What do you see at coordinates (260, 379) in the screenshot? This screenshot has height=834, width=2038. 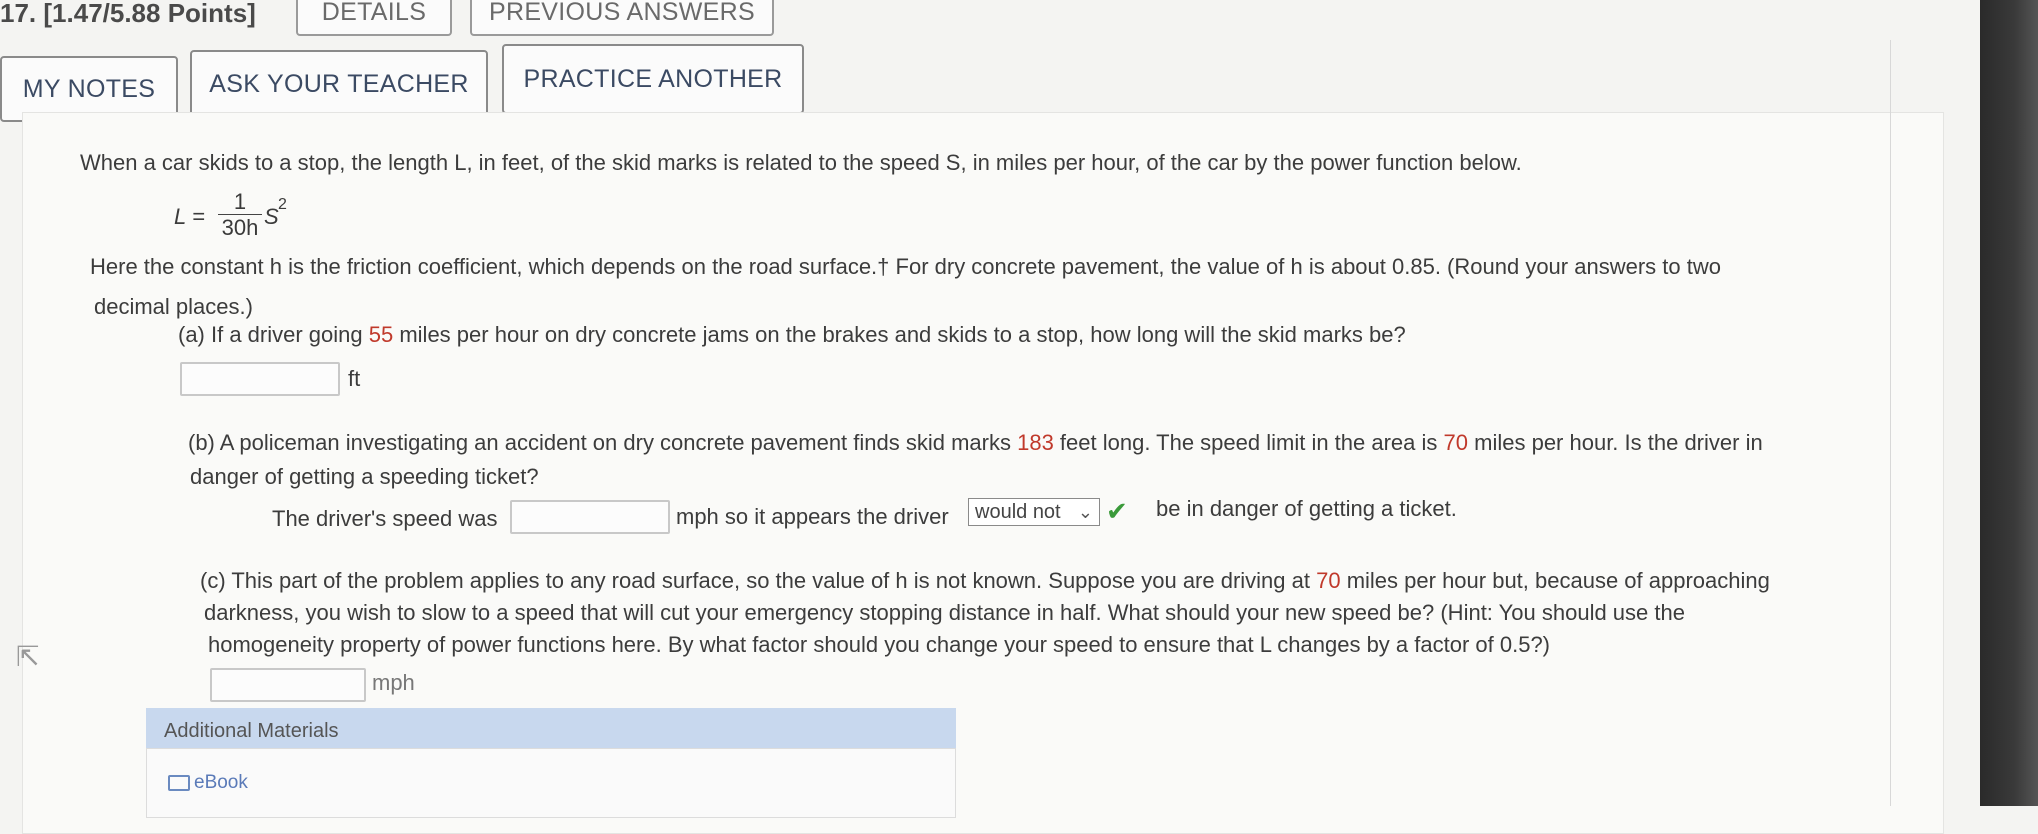 I see `part-a-answer-input` at bounding box center [260, 379].